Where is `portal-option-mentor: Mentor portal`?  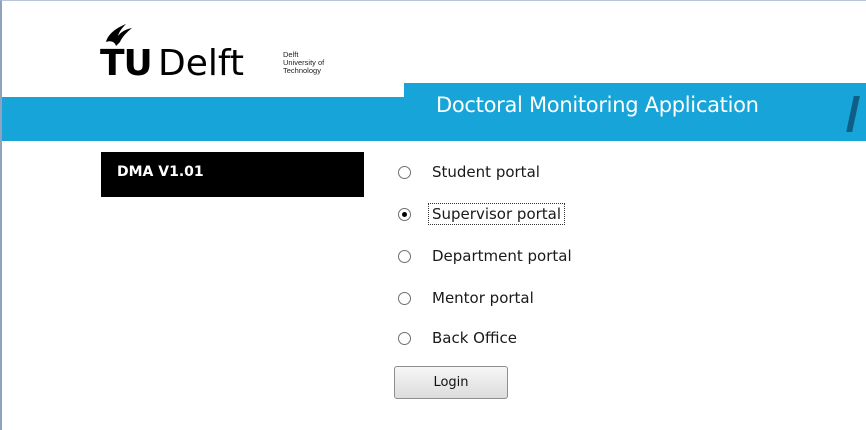
portal-option-mentor: Mentor portal is located at coordinates (508, 298).